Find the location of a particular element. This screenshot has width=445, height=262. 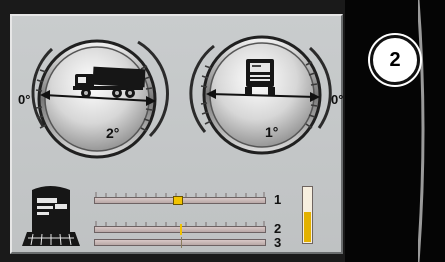

right-gauge-zero-label: 0° is located at coordinates (337, 99).